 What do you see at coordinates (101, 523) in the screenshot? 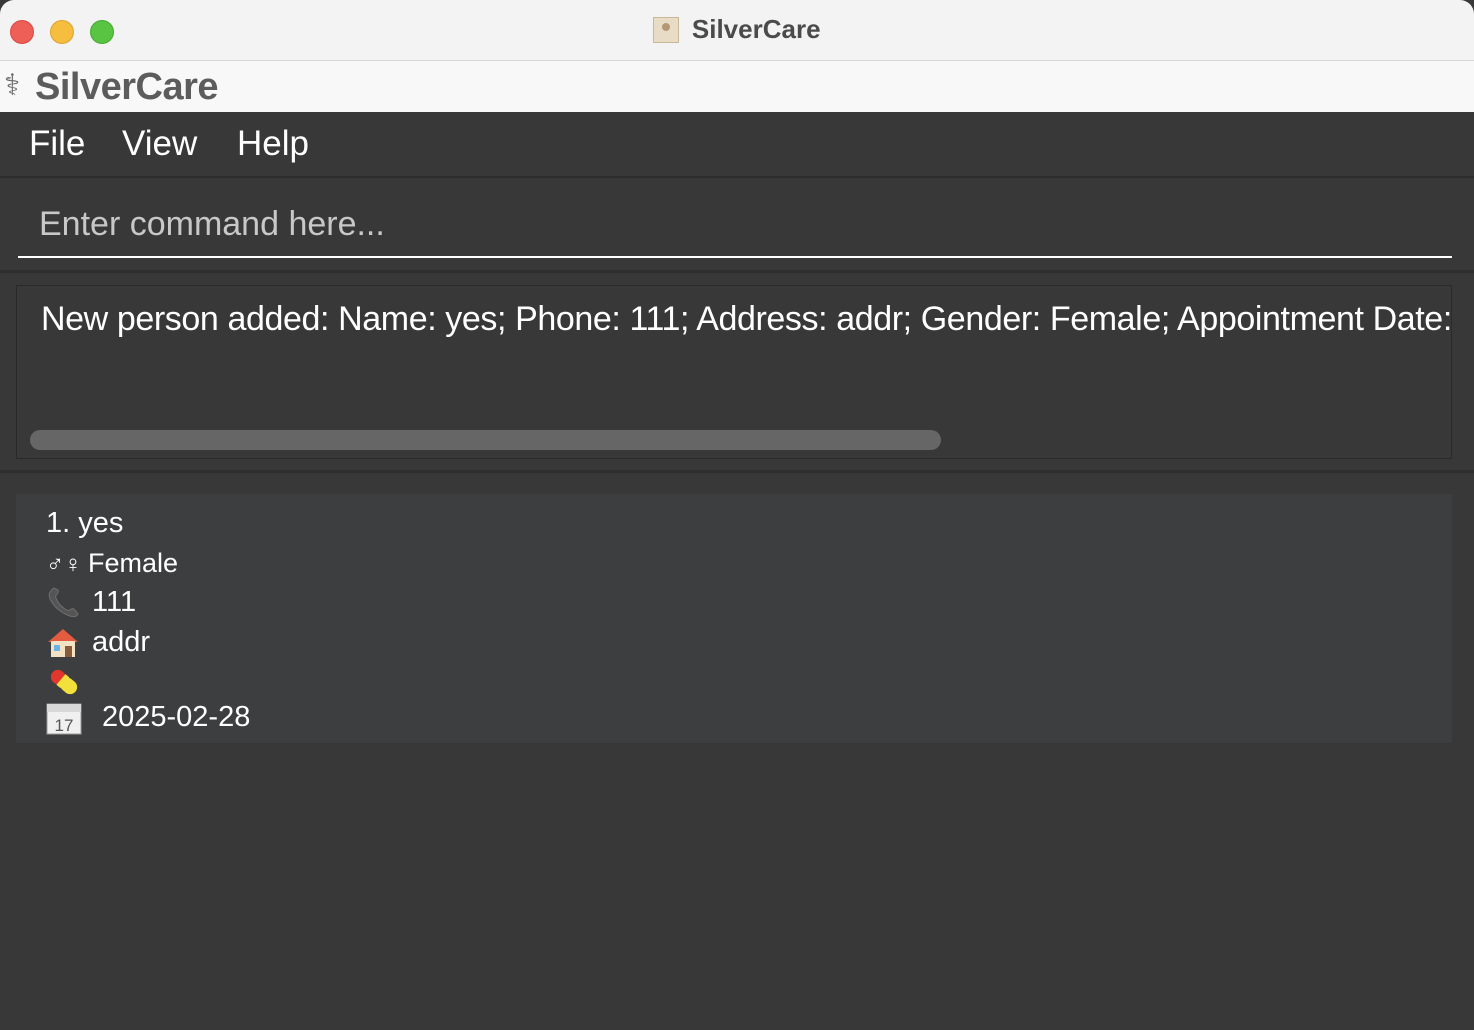
I see `person-name: yes` at bounding box center [101, 523].